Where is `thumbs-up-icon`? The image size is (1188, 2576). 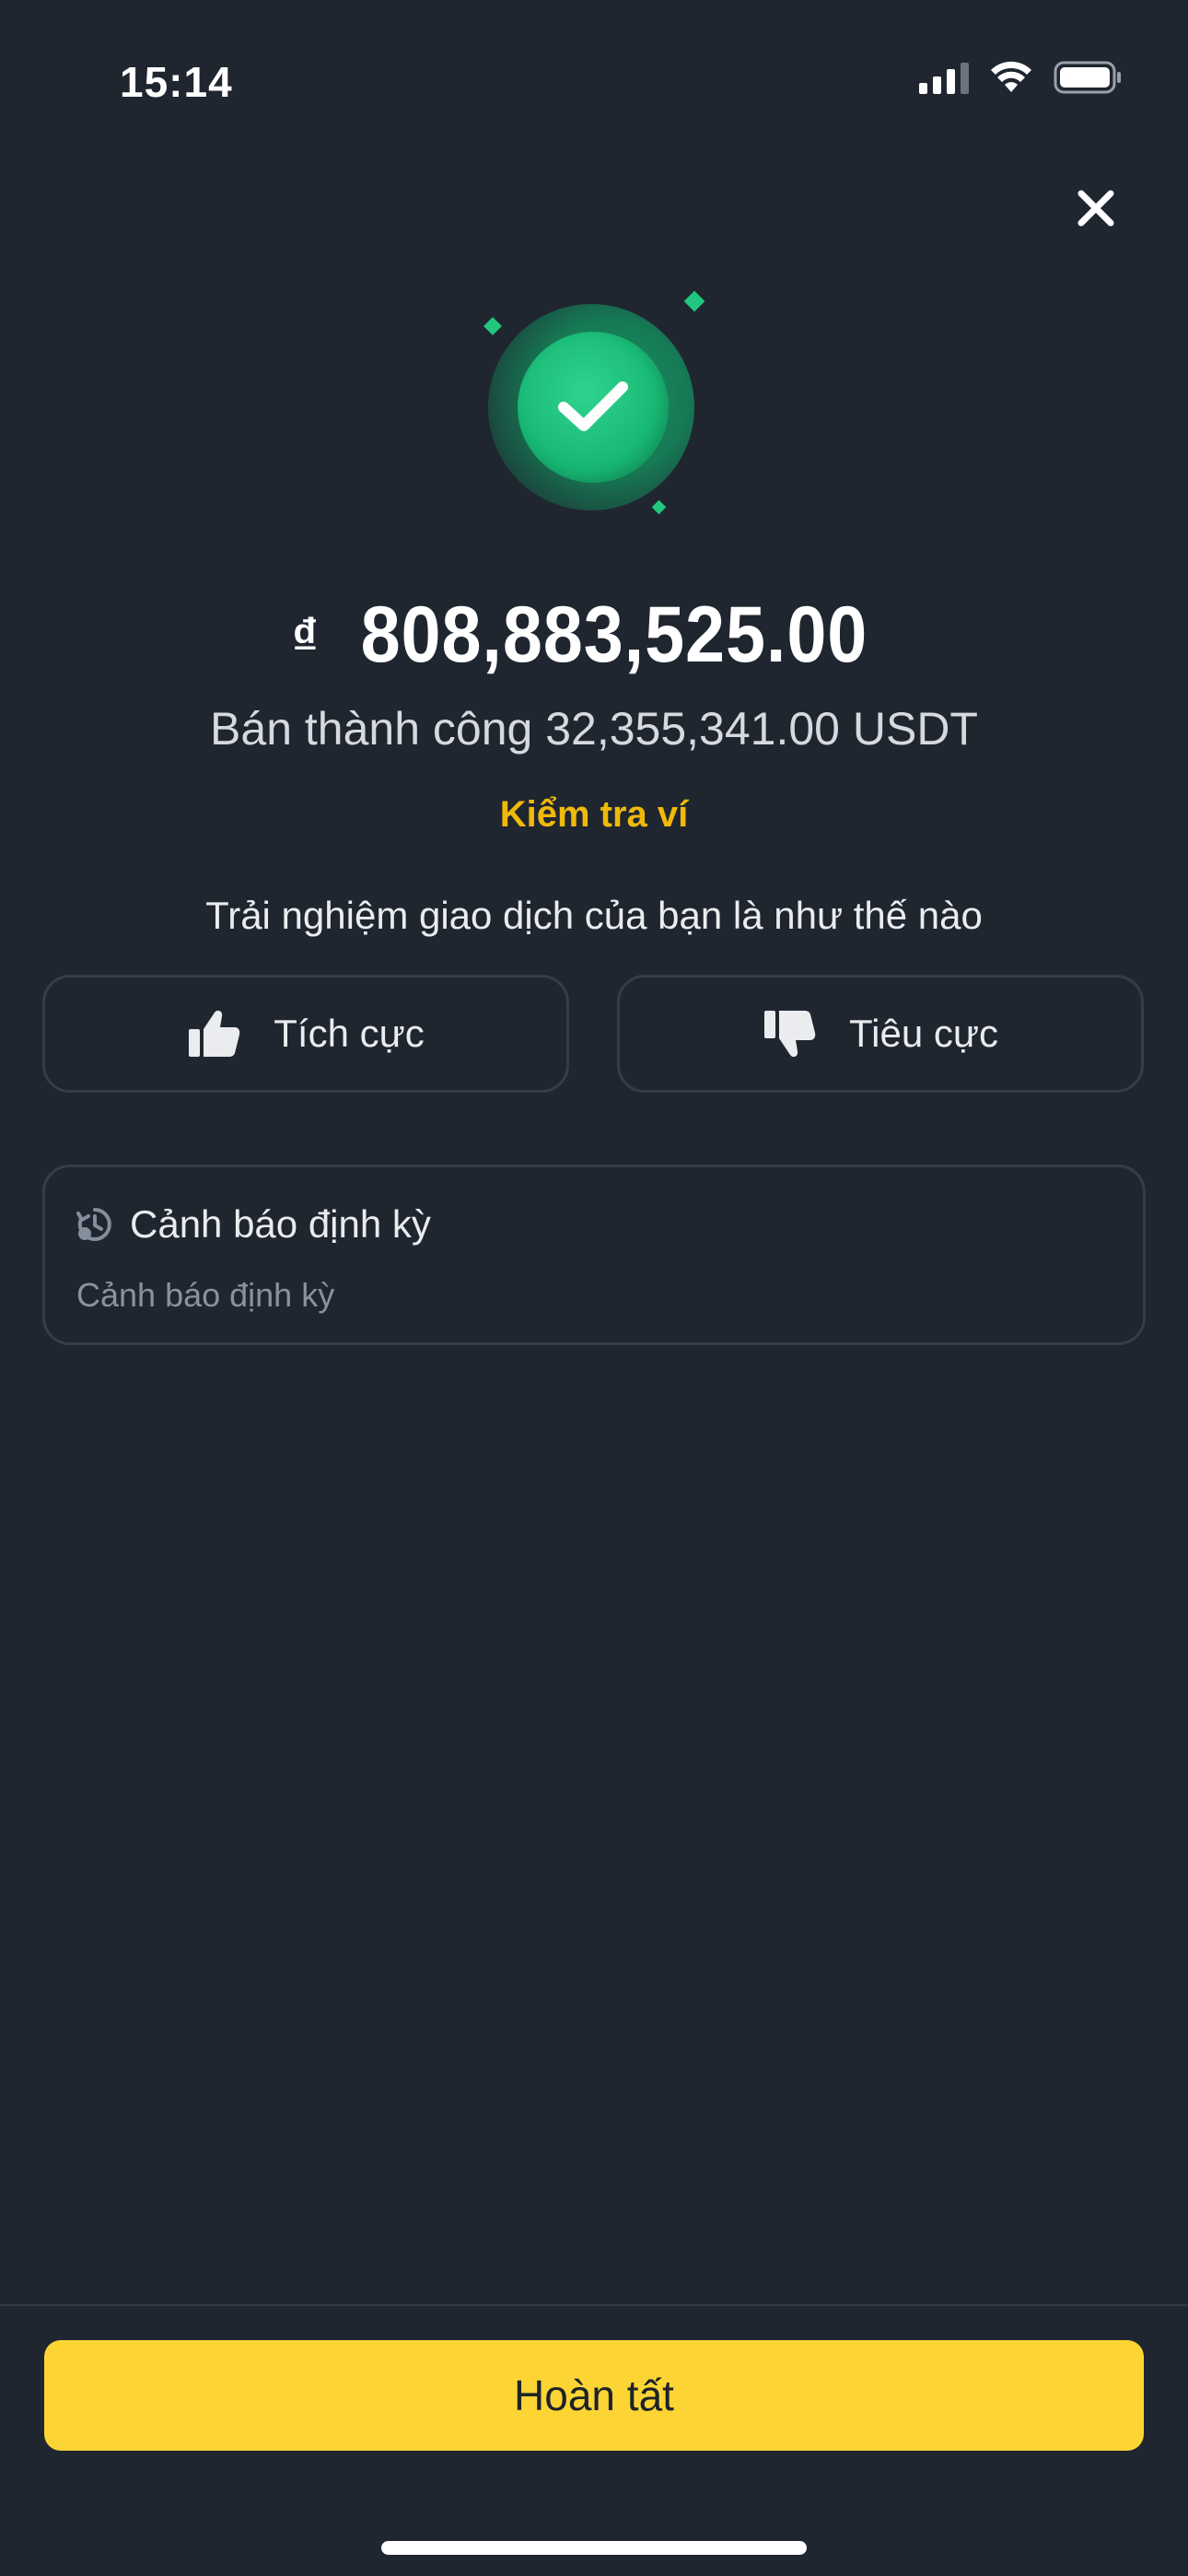 thumbs-up-icon is located at coordinates (214, 1033).